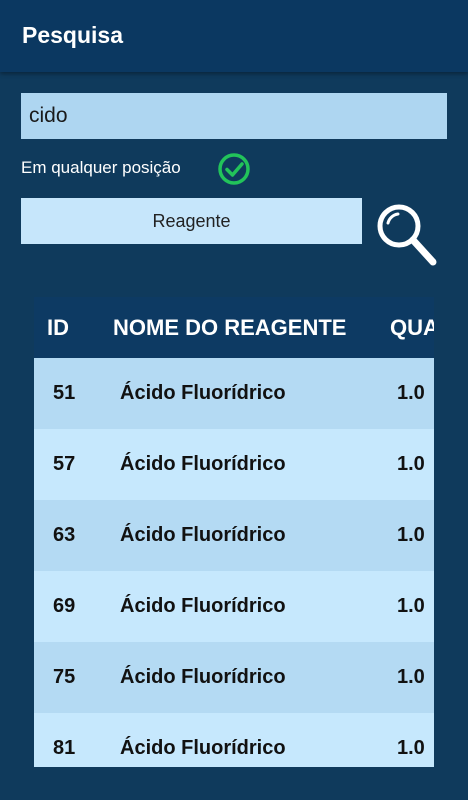 The width and height of the screenshot is (468, 800). Describe the element at coordinates (64, 535) in the screenshot. I see `cell-id: 63` at that location.